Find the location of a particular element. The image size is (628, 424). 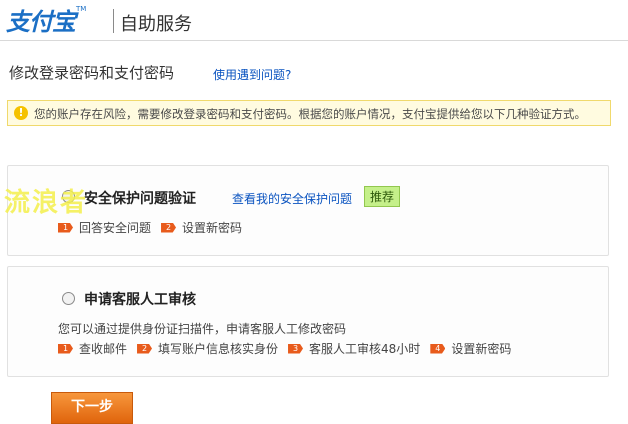

help-link: 使用遇到问题? is located at coordinates (252, 74).